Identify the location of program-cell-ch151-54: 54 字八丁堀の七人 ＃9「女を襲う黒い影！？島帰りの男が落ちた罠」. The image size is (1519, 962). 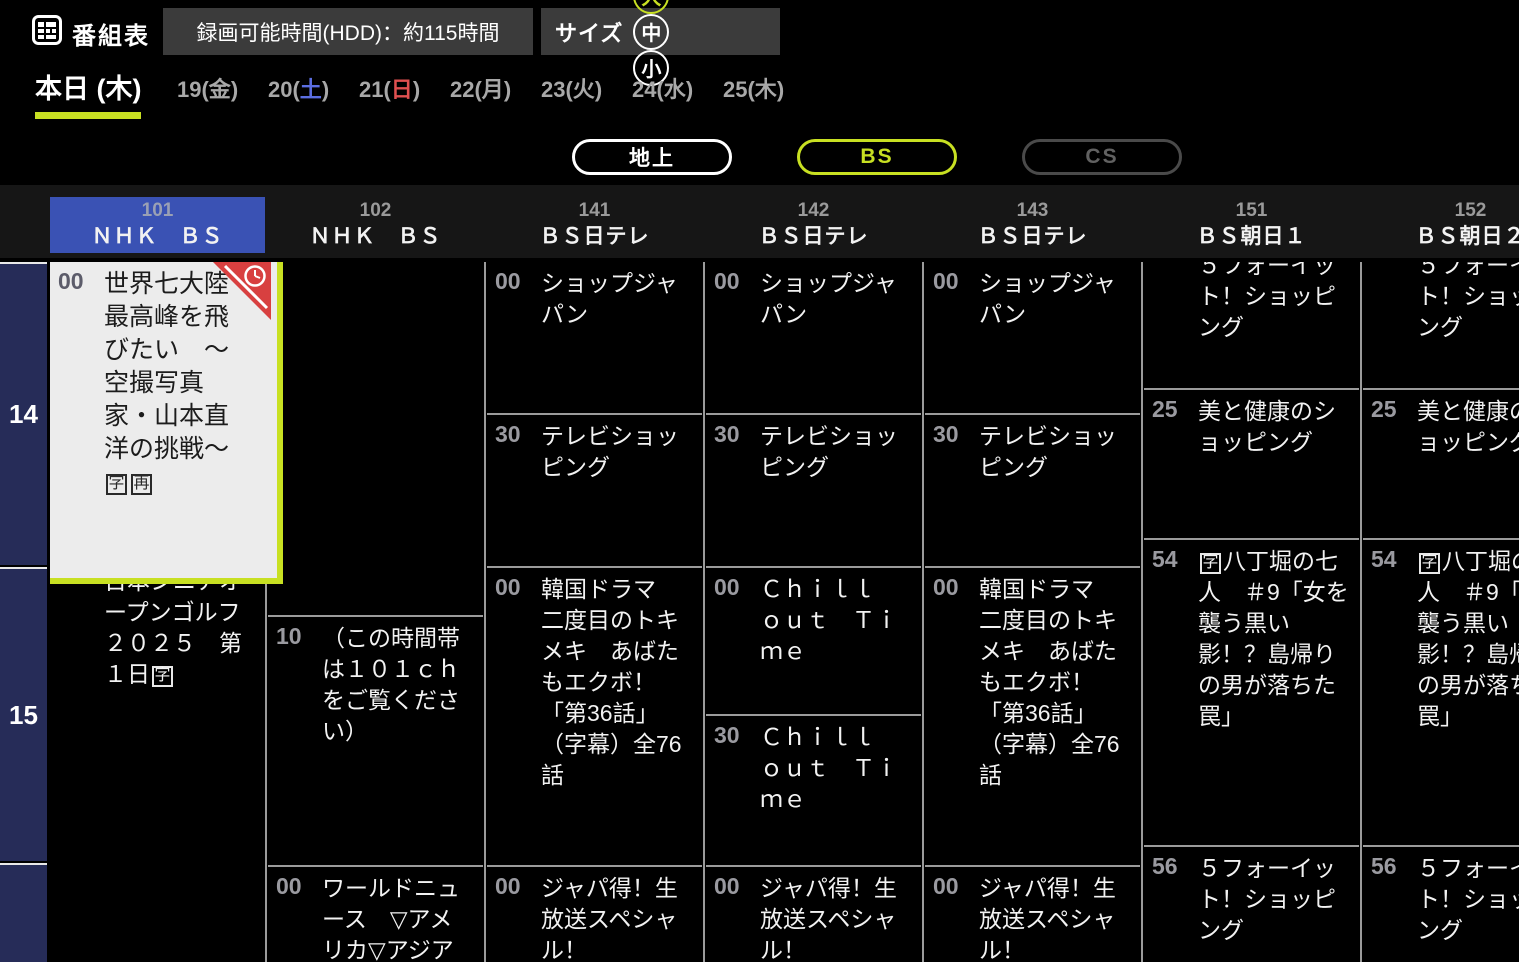
(1251, 691).